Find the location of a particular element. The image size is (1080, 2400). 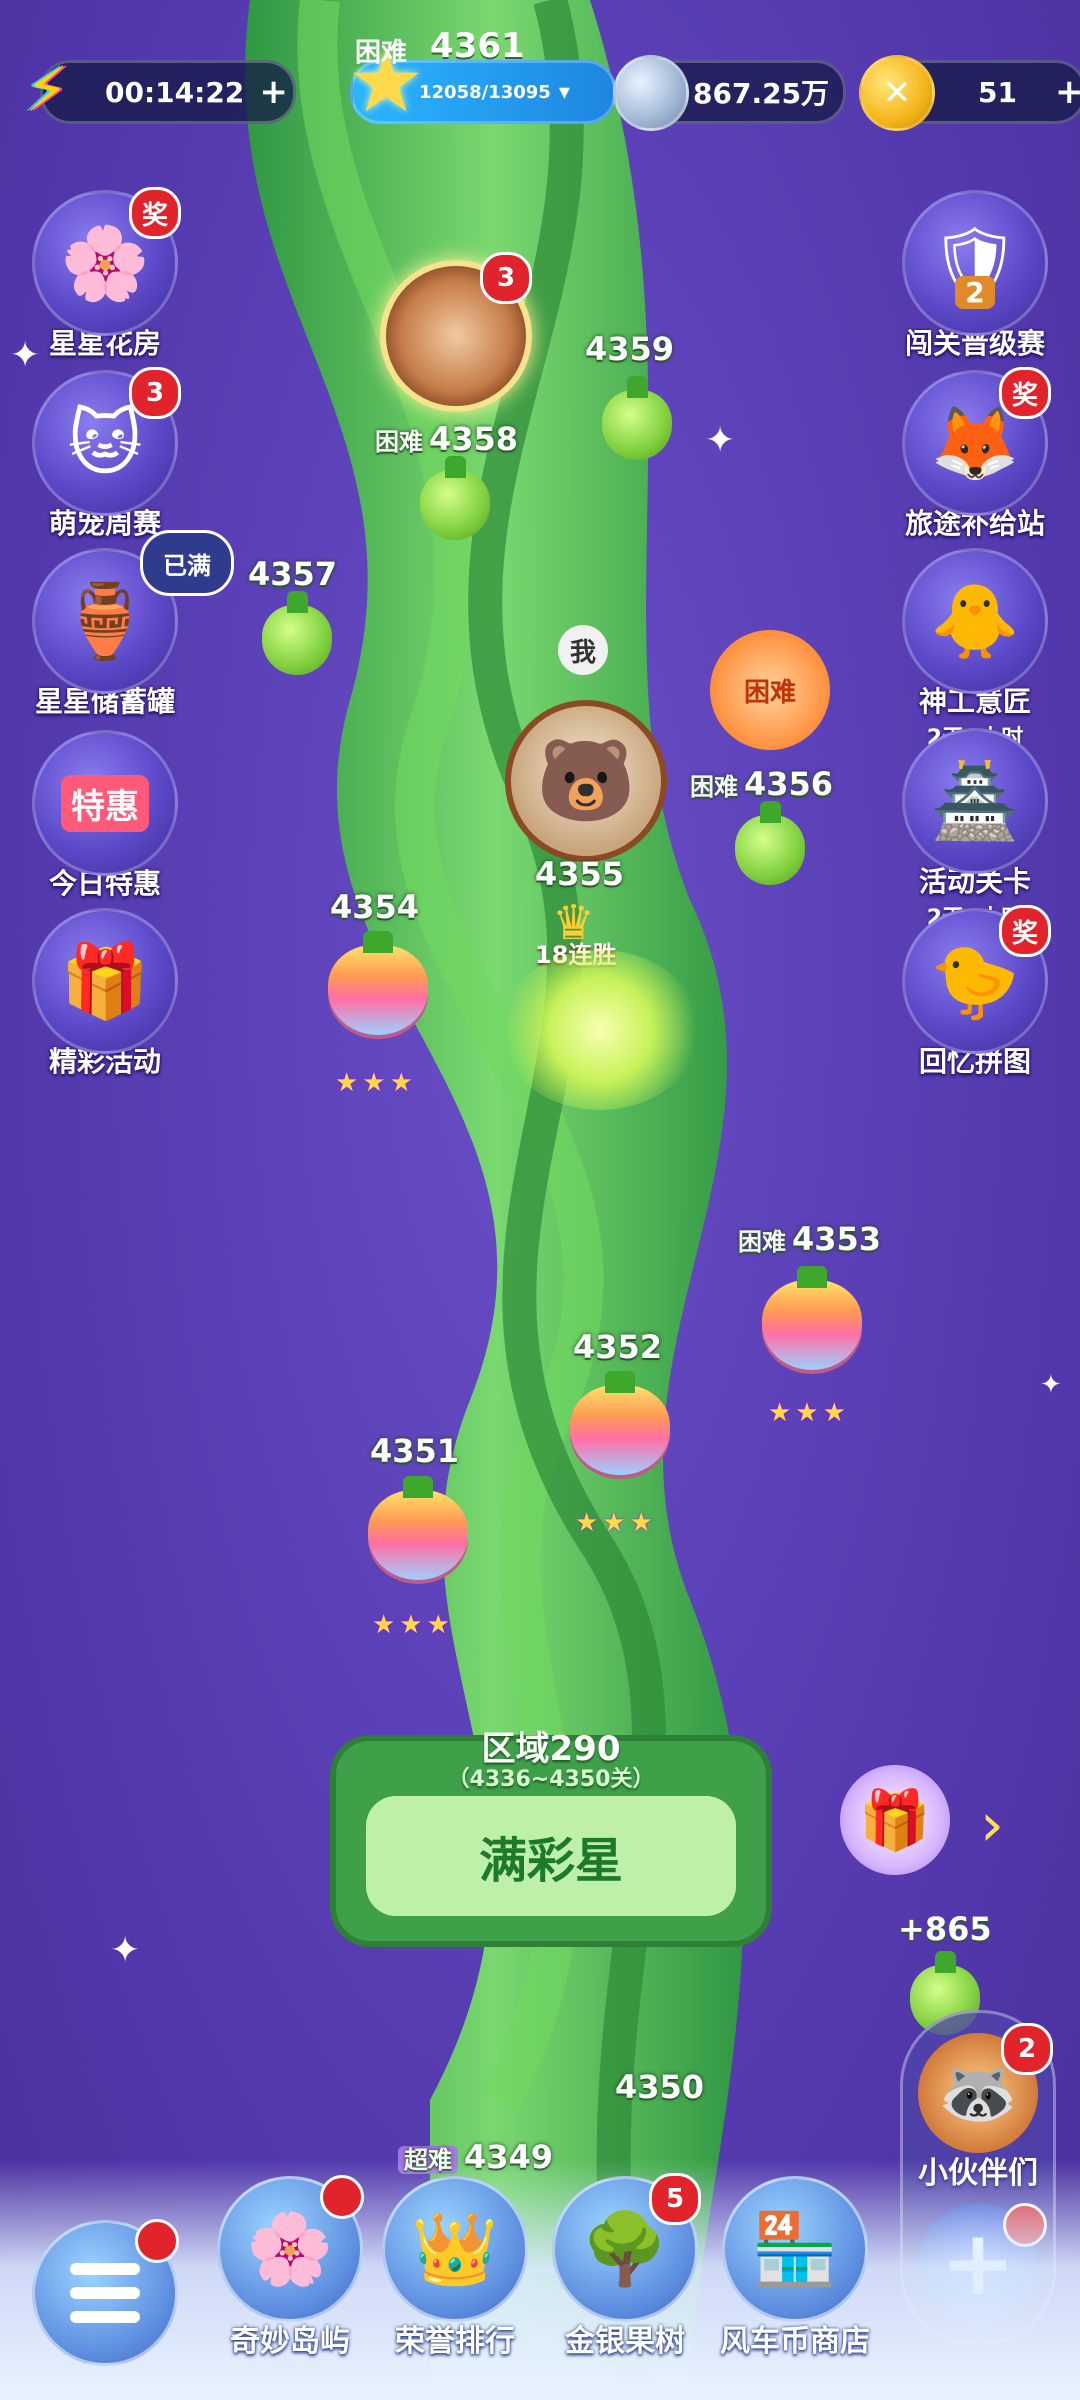

level-node-4357: 4357 is located at coordinates (292, 574).